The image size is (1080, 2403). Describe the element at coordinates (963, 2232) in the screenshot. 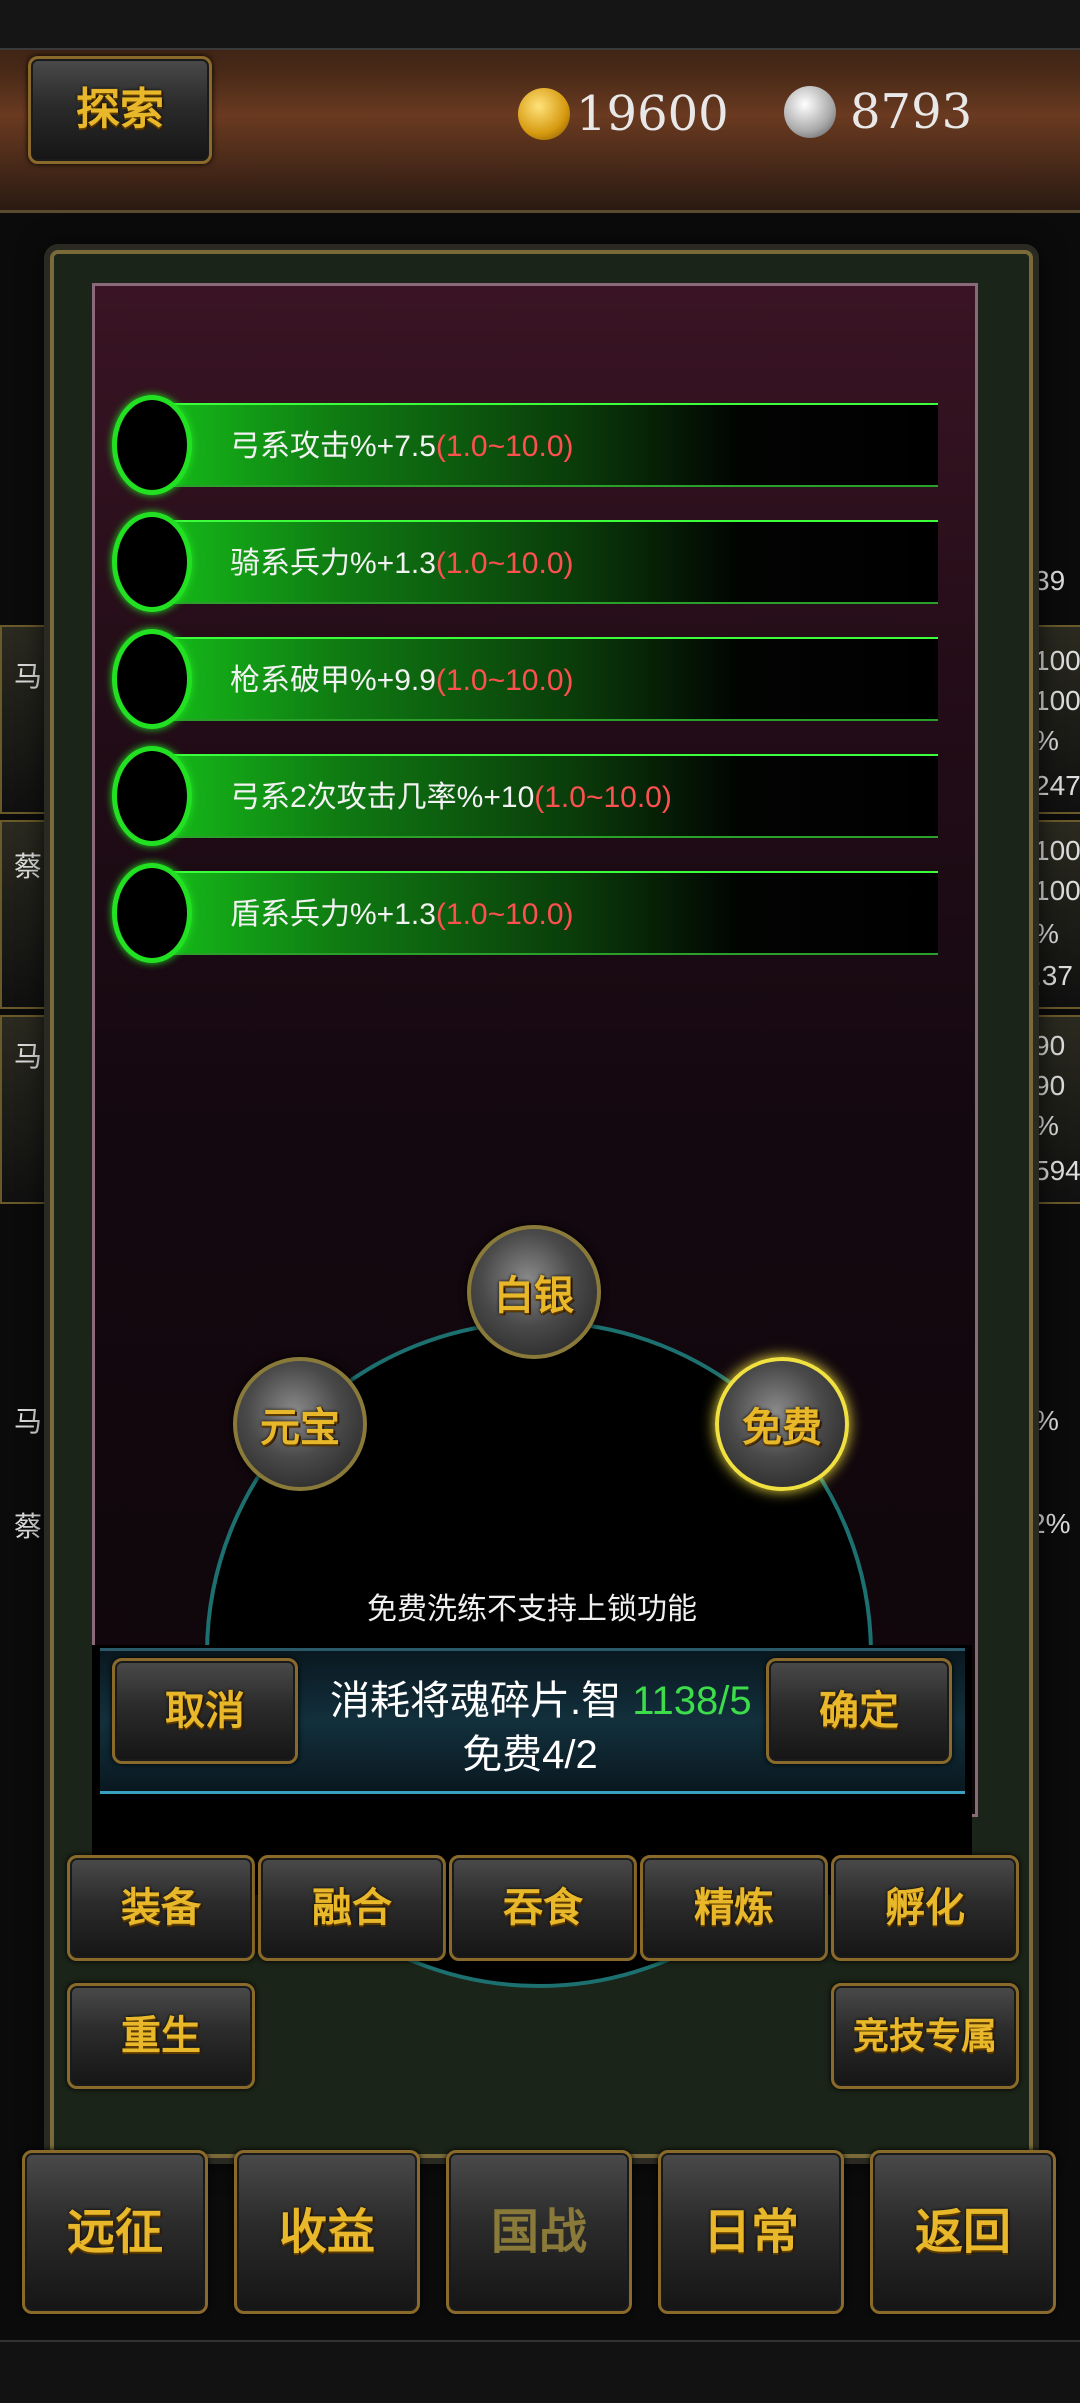

I see `nav-back-button: 返回` at that location.